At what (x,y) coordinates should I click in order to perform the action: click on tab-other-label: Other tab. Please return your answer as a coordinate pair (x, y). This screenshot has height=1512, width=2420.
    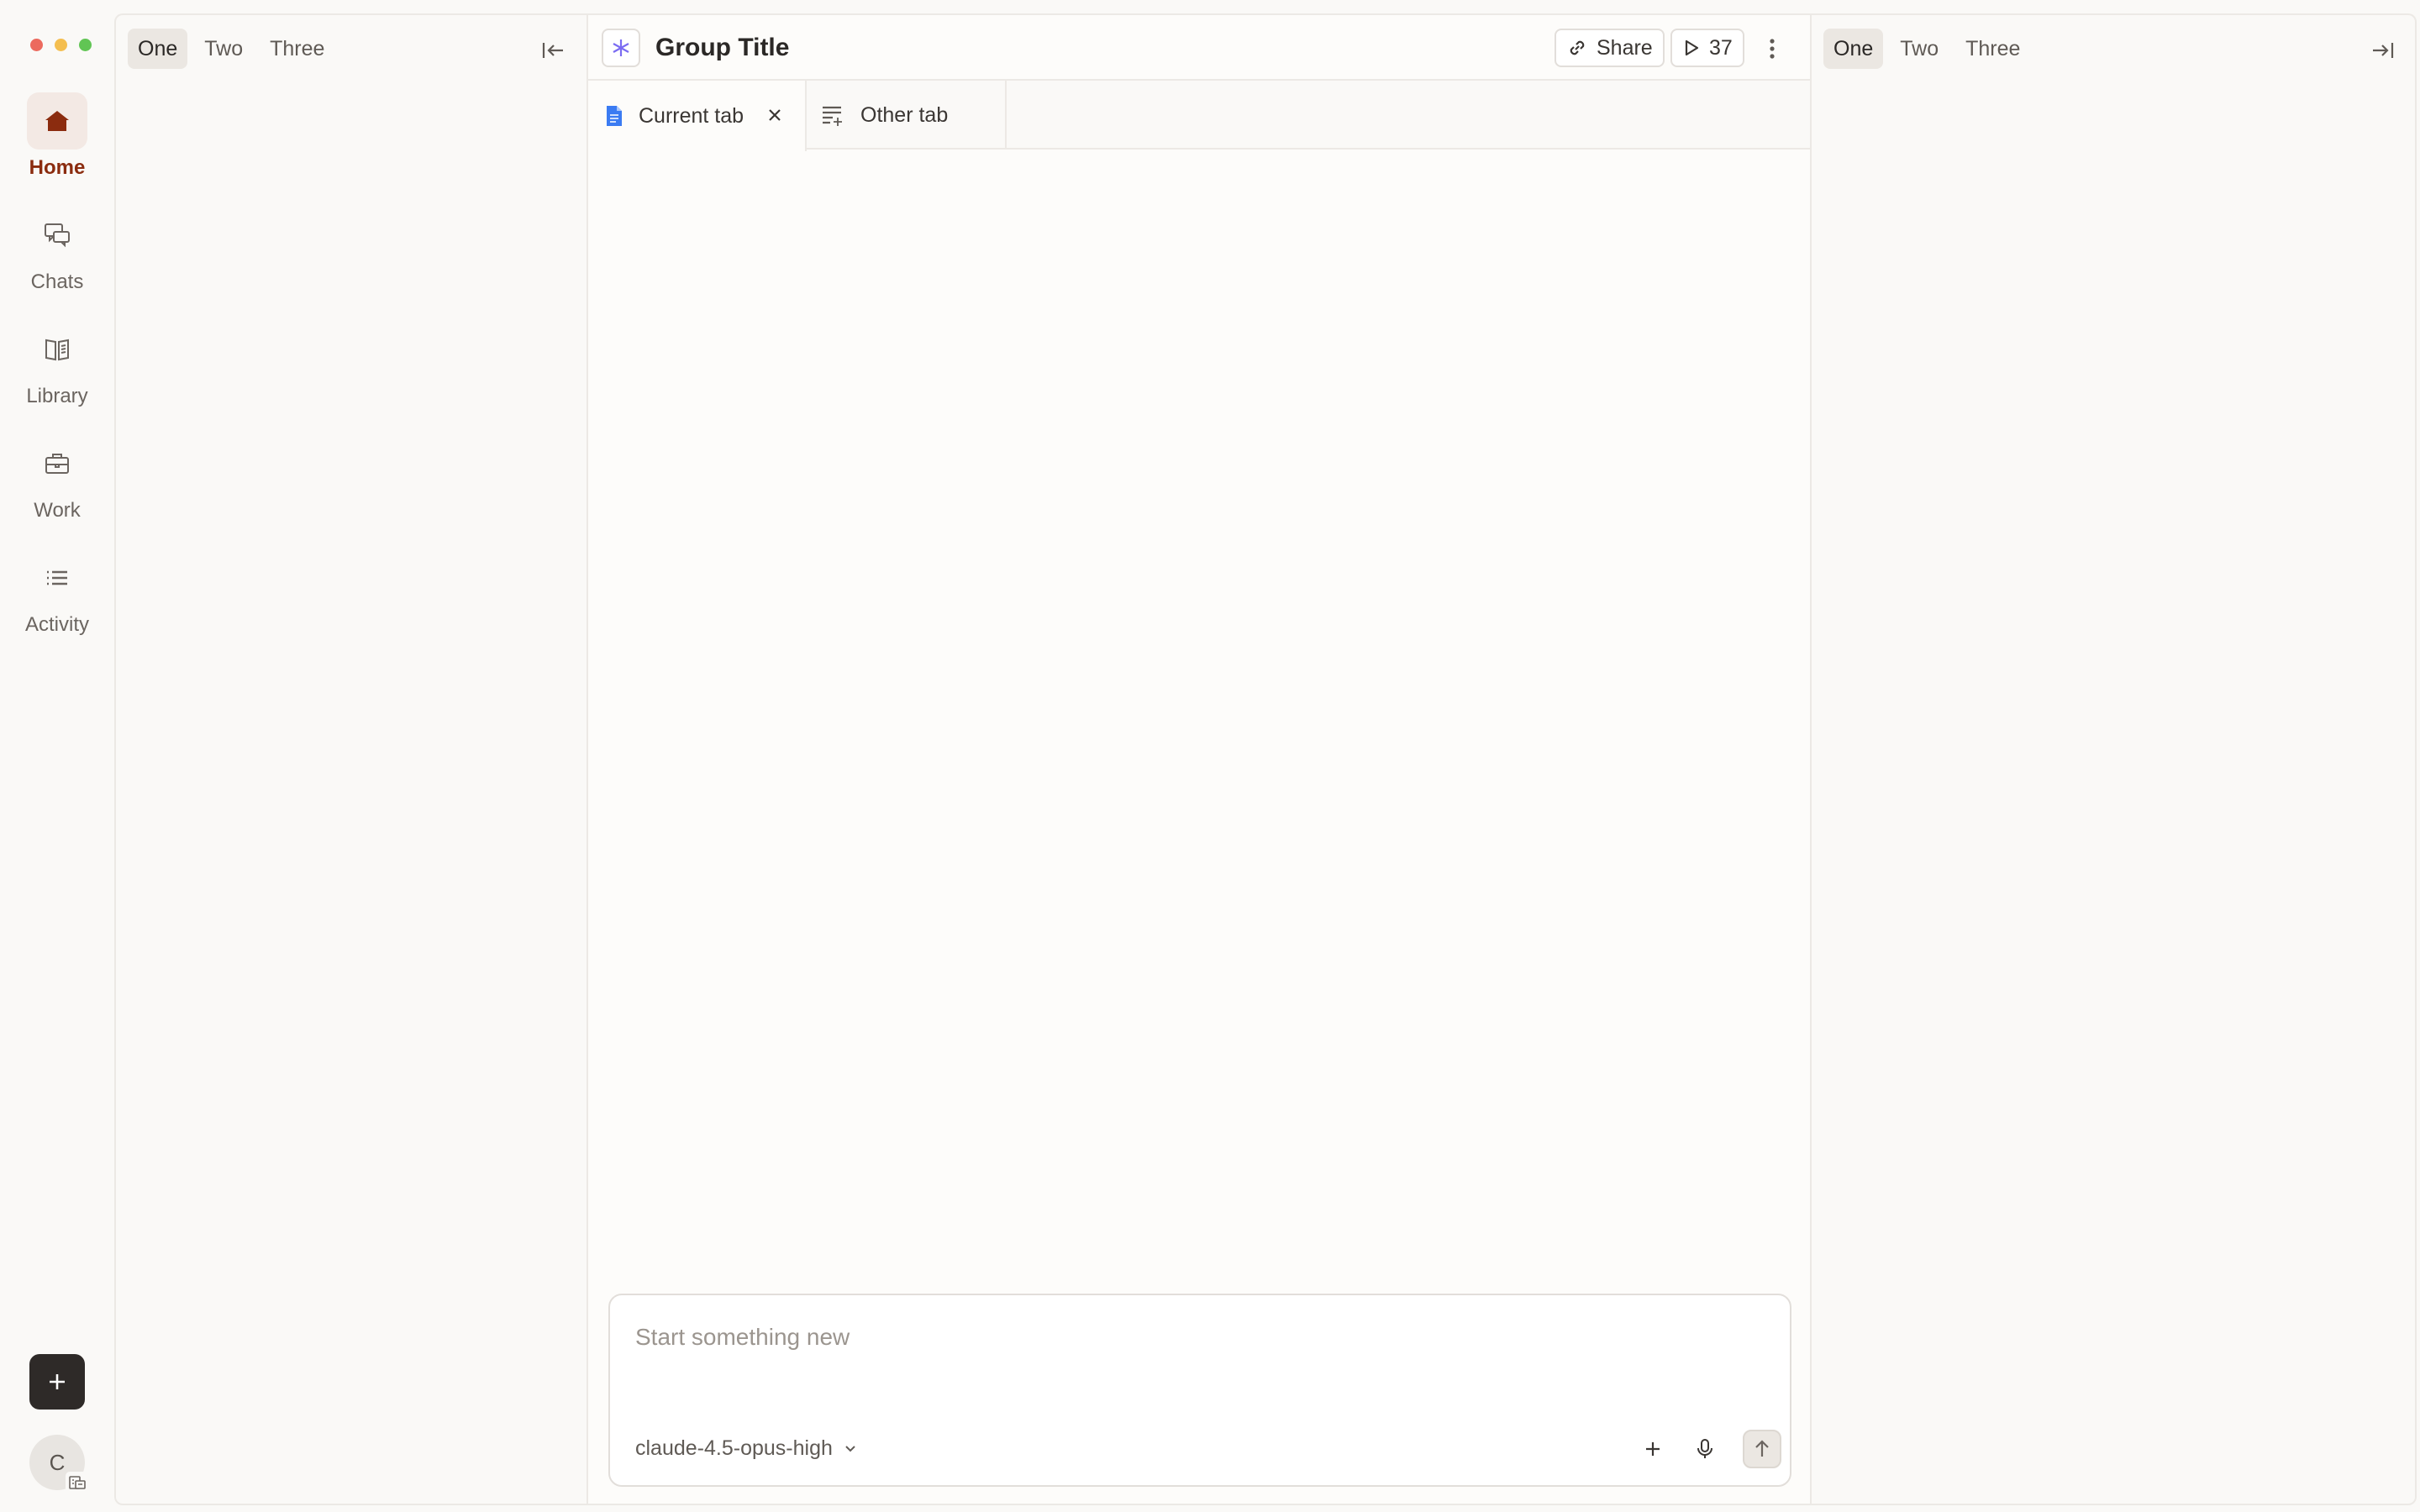
    Looking at the image, I should click on (904, 114).